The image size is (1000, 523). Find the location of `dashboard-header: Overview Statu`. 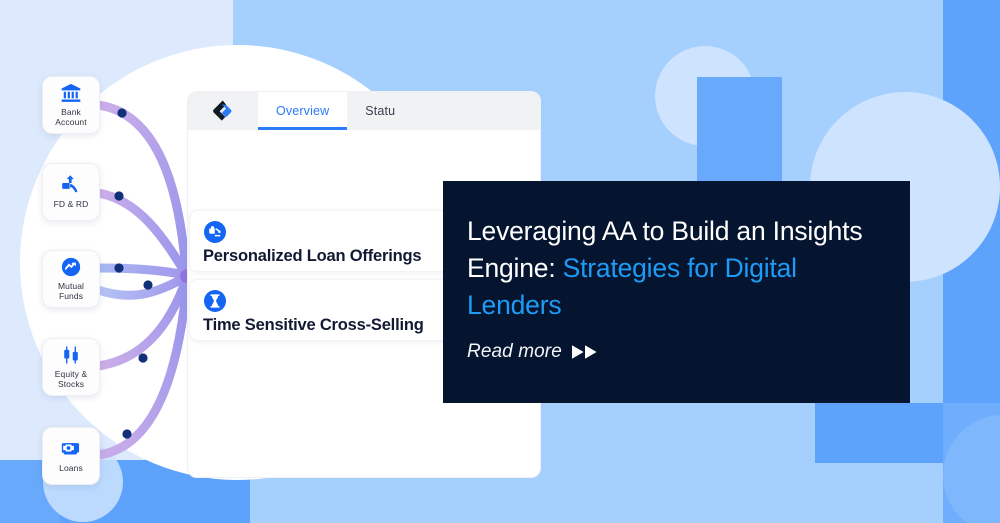

dashboard-header: Overview Statu is located at coordinates (364, 111).